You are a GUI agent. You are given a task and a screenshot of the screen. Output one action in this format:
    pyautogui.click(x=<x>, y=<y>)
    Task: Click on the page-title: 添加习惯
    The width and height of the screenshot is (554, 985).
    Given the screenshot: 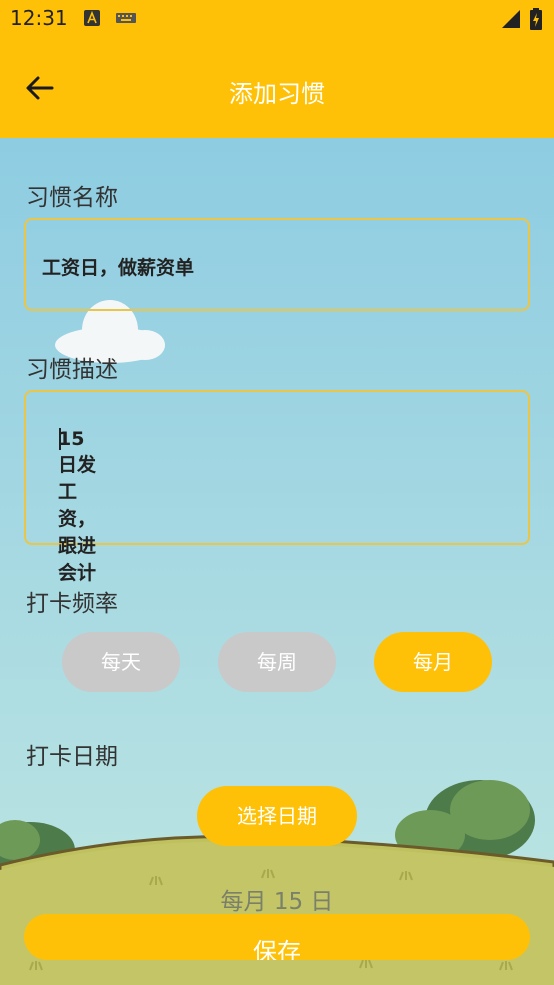 What is the action you would take?
    pyautogui.click(x=277, y=94)
    